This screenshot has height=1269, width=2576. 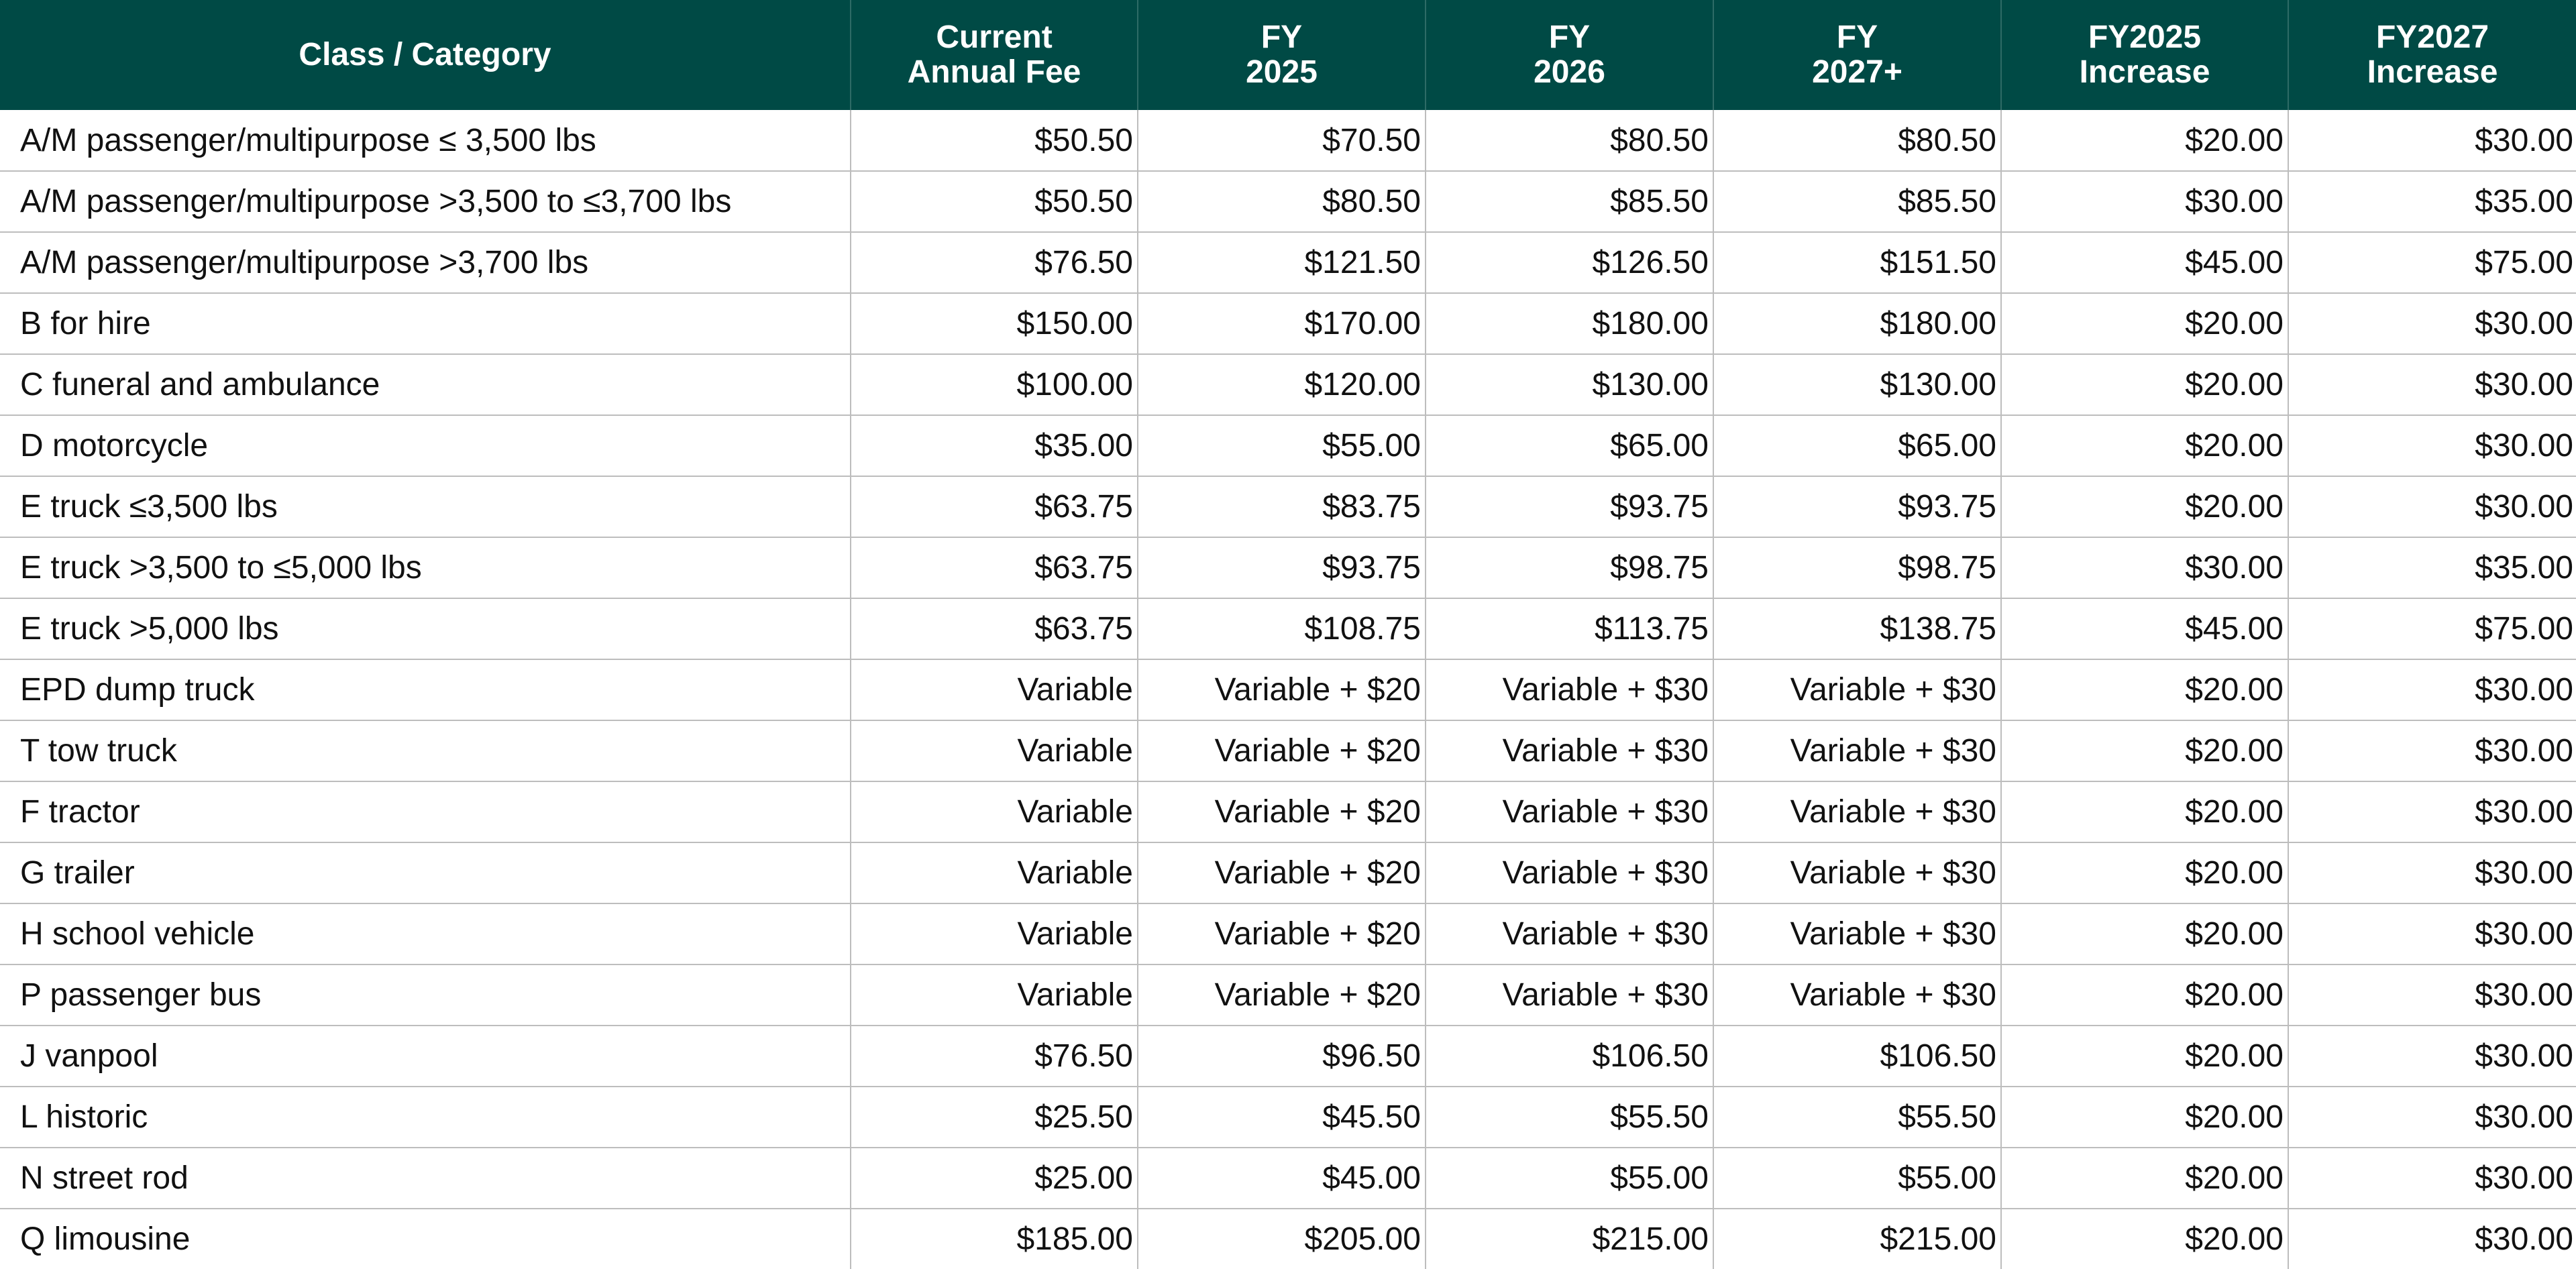 What do you see at coordinates (1857, 507) in the screenshot?
I see `fy-2027-plus-cell: $93.75` at bounding box center [1857, 507].